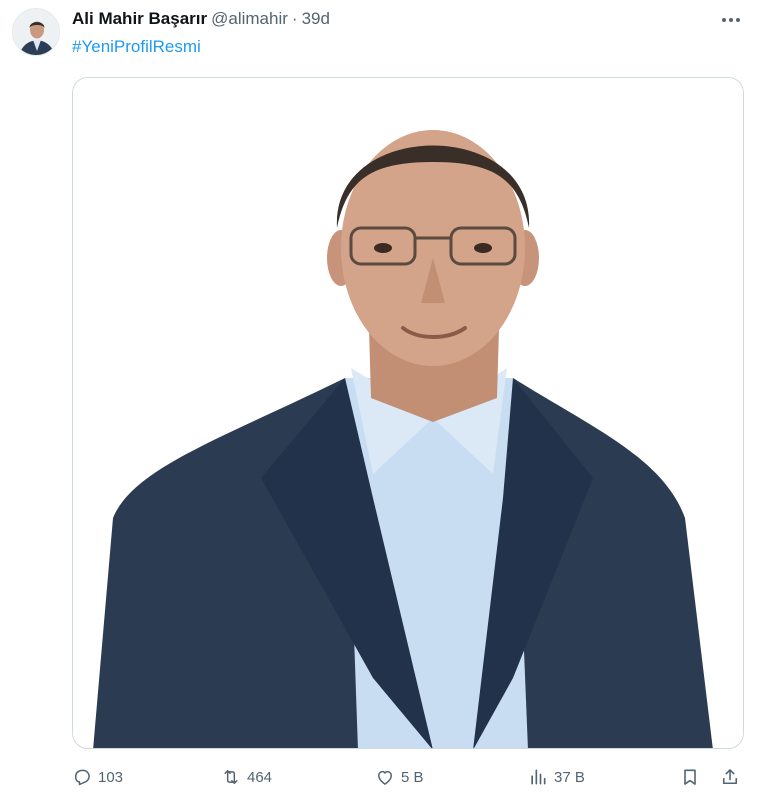 This screenshot has height=804, width=760. I want to click on retweet-button: 464, so click(246, 777).